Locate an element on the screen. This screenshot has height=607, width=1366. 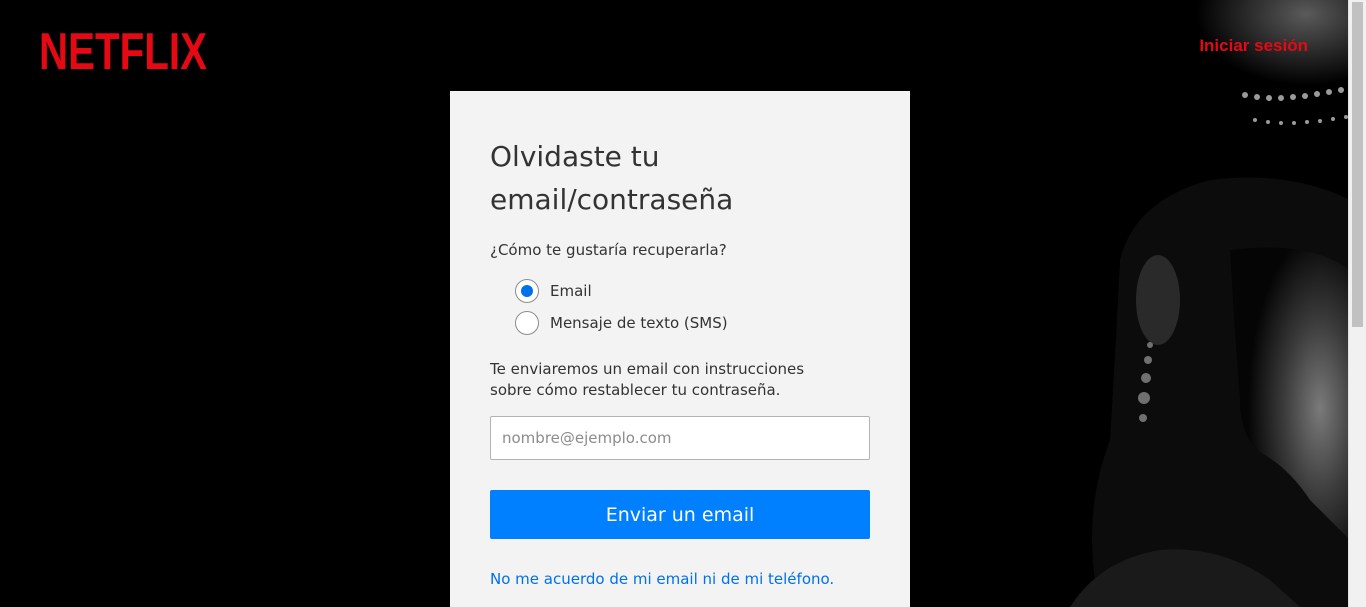
page-scrollbar is located at coordinates (1357, 303).